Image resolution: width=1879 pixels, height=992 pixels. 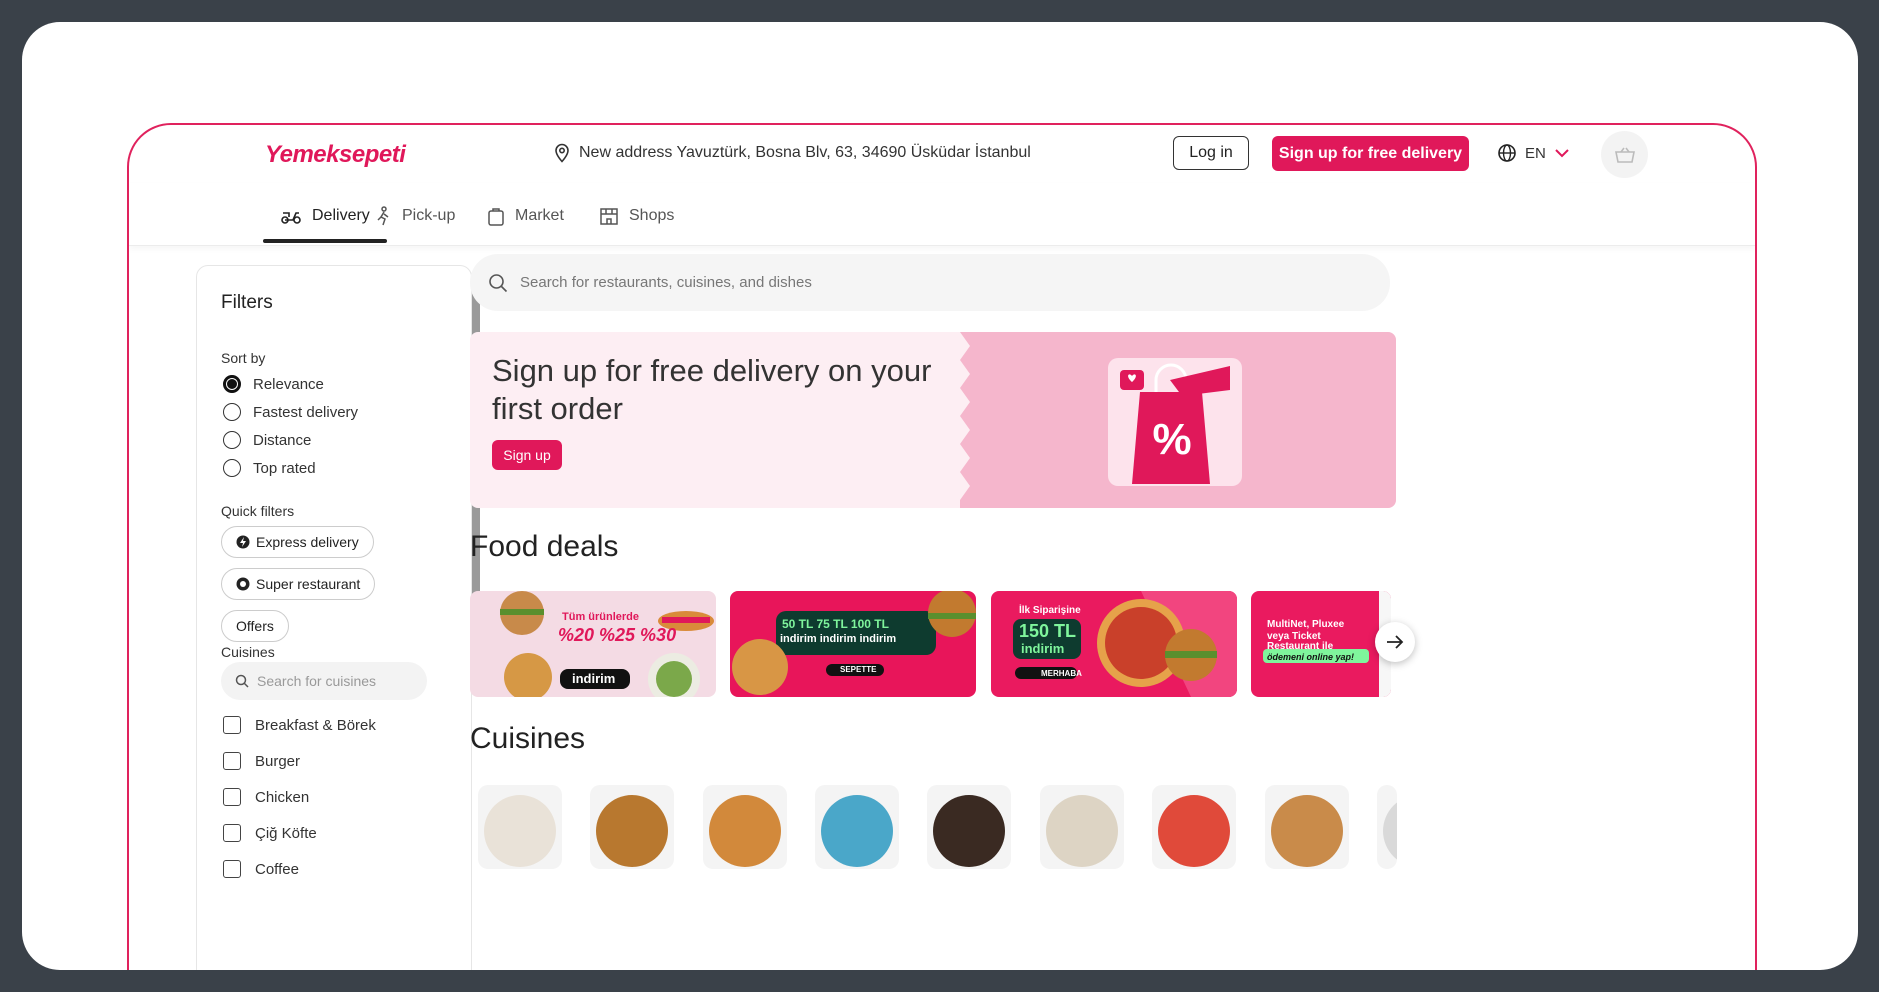 I want to click on filters-title: Filters, so click(x=247, y=302).